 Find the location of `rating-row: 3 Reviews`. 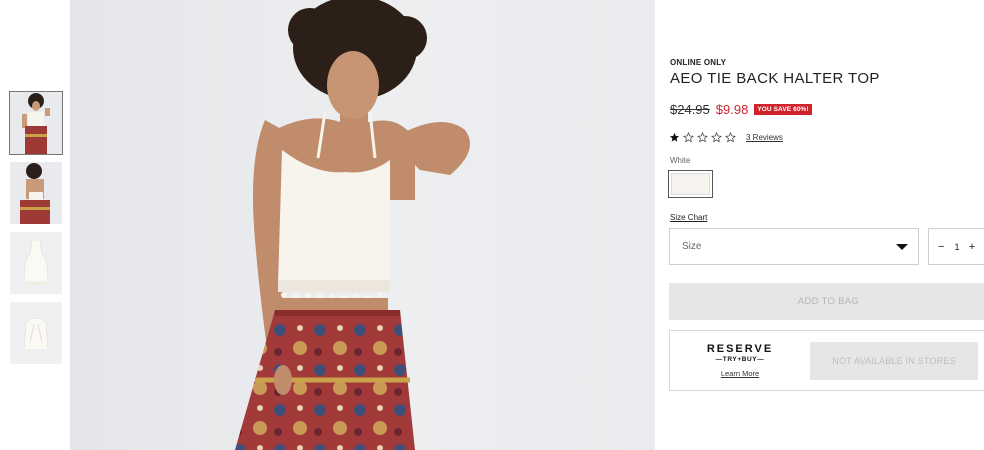

rating-row: 3 Reviews is located at coordinates (726, 137).